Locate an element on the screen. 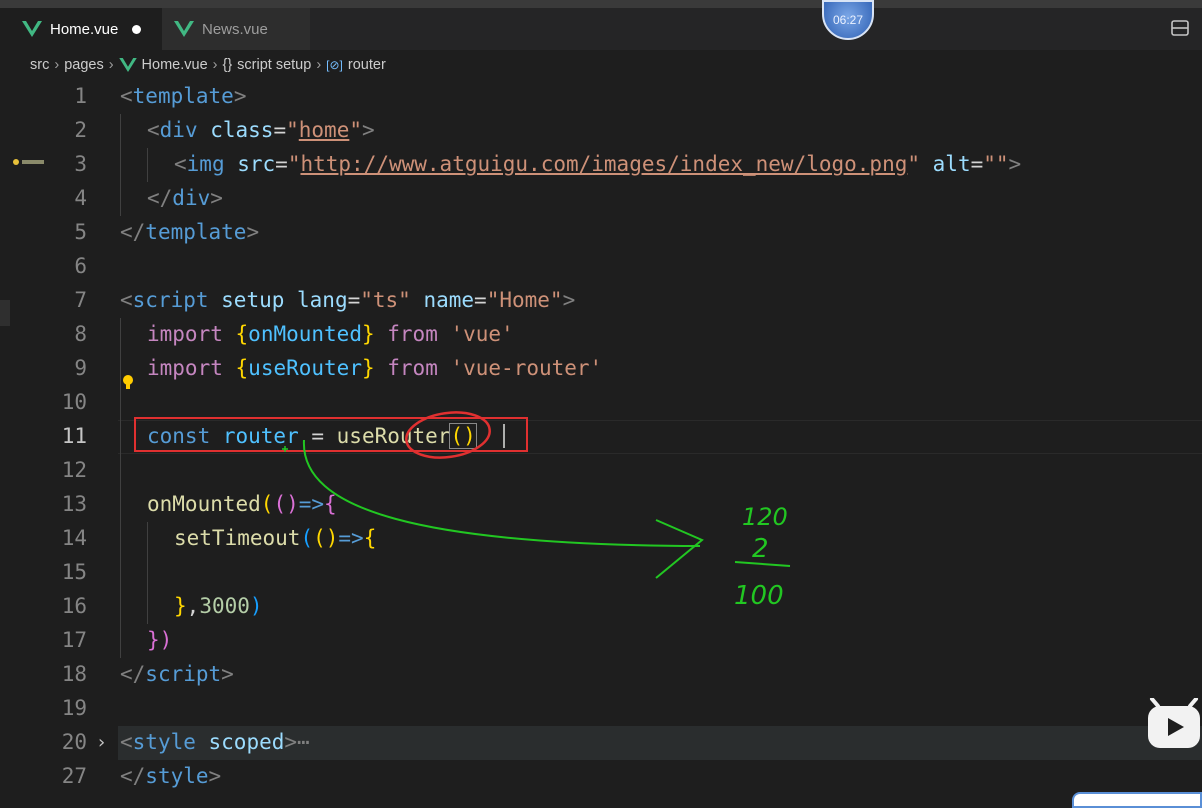  code-text: import {onMounted} from 'vue' is located at coordinates (330, 334).